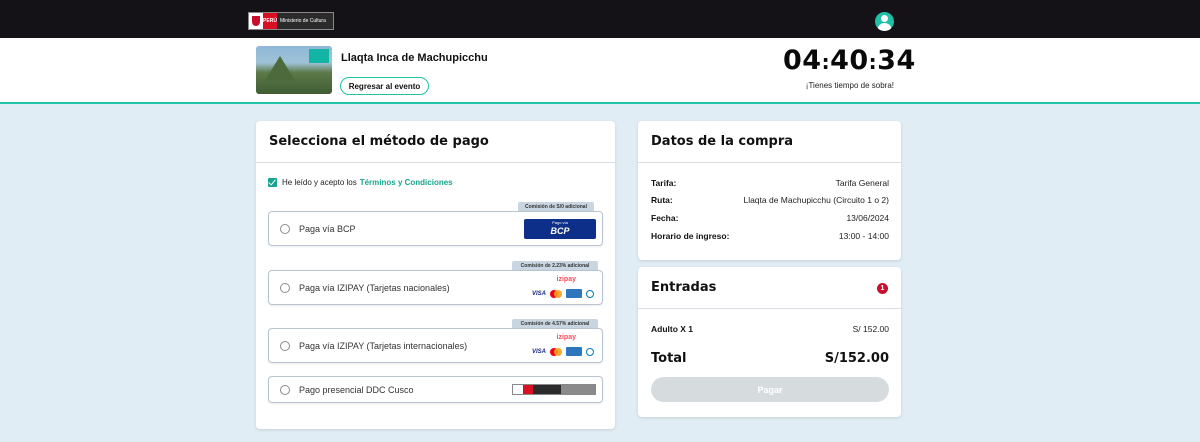 The height and width of the screenshot is (442, 1200). I want to click on bcp-logo-name: BCP, so click(560, 231).